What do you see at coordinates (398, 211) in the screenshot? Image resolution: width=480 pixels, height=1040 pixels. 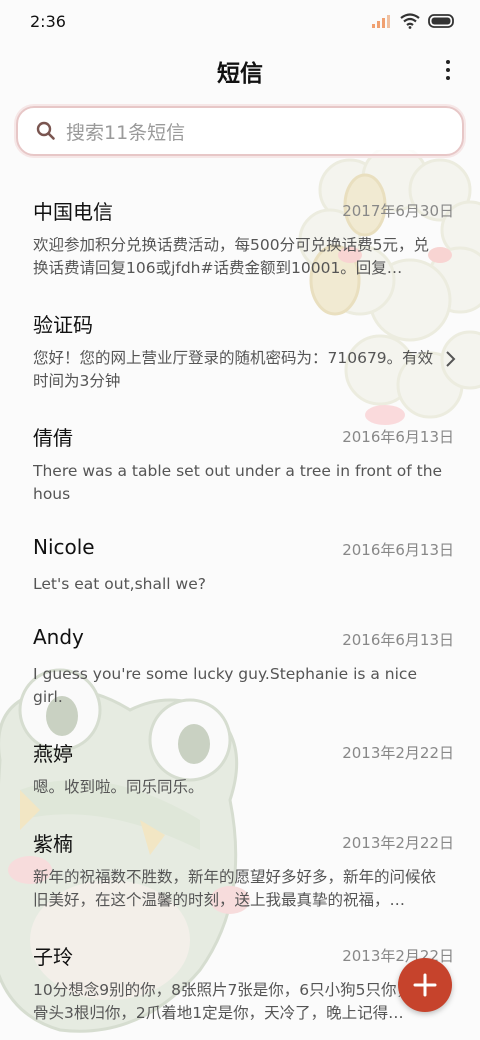 I see `message-date: 2017年6月30日` at bounding box center [398, 211].